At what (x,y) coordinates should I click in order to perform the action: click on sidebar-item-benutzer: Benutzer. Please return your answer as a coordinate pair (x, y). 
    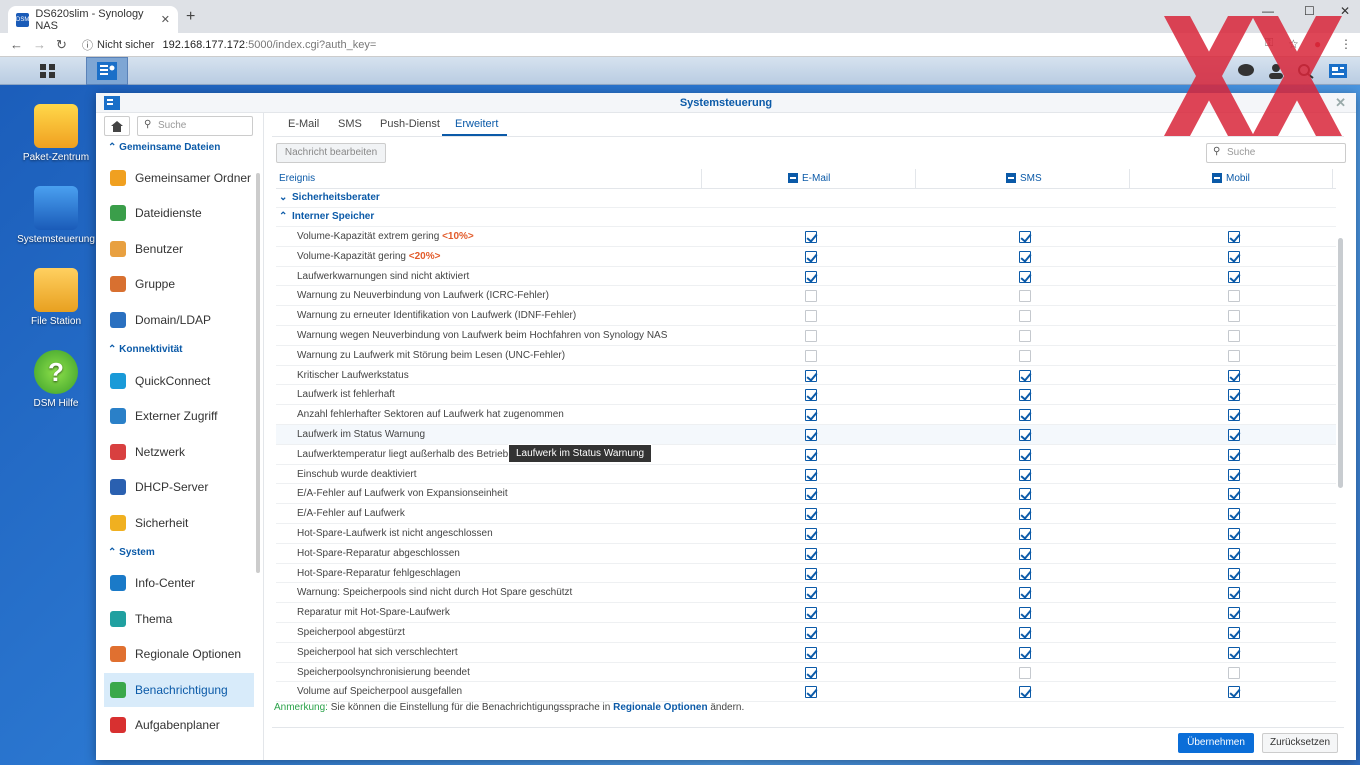
    Looking at the image, I should click on (179, 249).